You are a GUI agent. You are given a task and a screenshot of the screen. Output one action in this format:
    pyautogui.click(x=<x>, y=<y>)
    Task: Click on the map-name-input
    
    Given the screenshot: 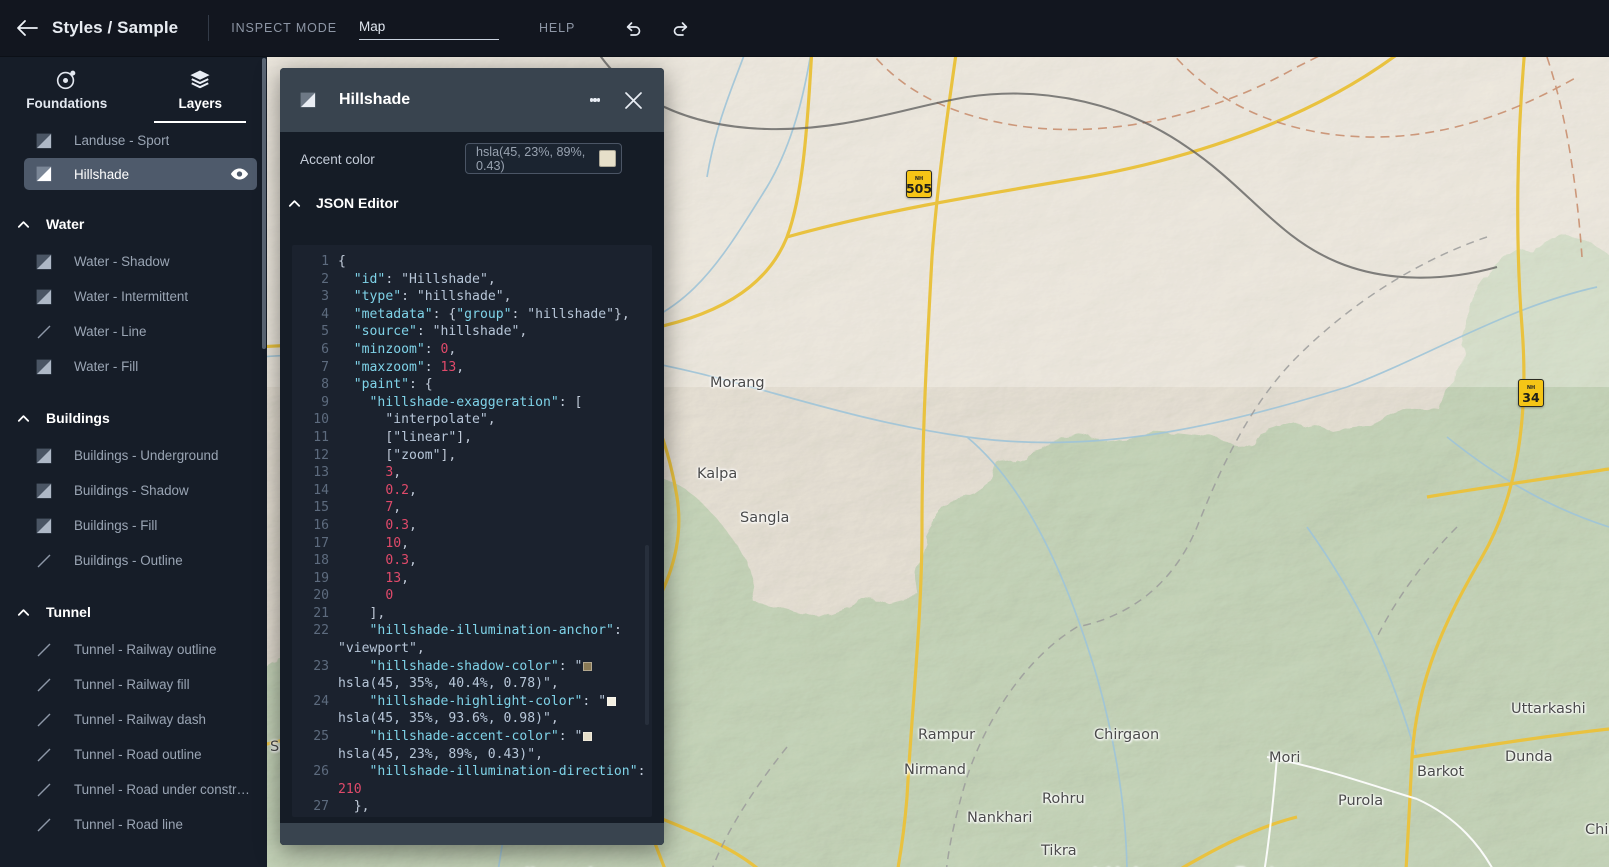 What is the action you would take?
    pyautogui.click(x=428, y=28)
    